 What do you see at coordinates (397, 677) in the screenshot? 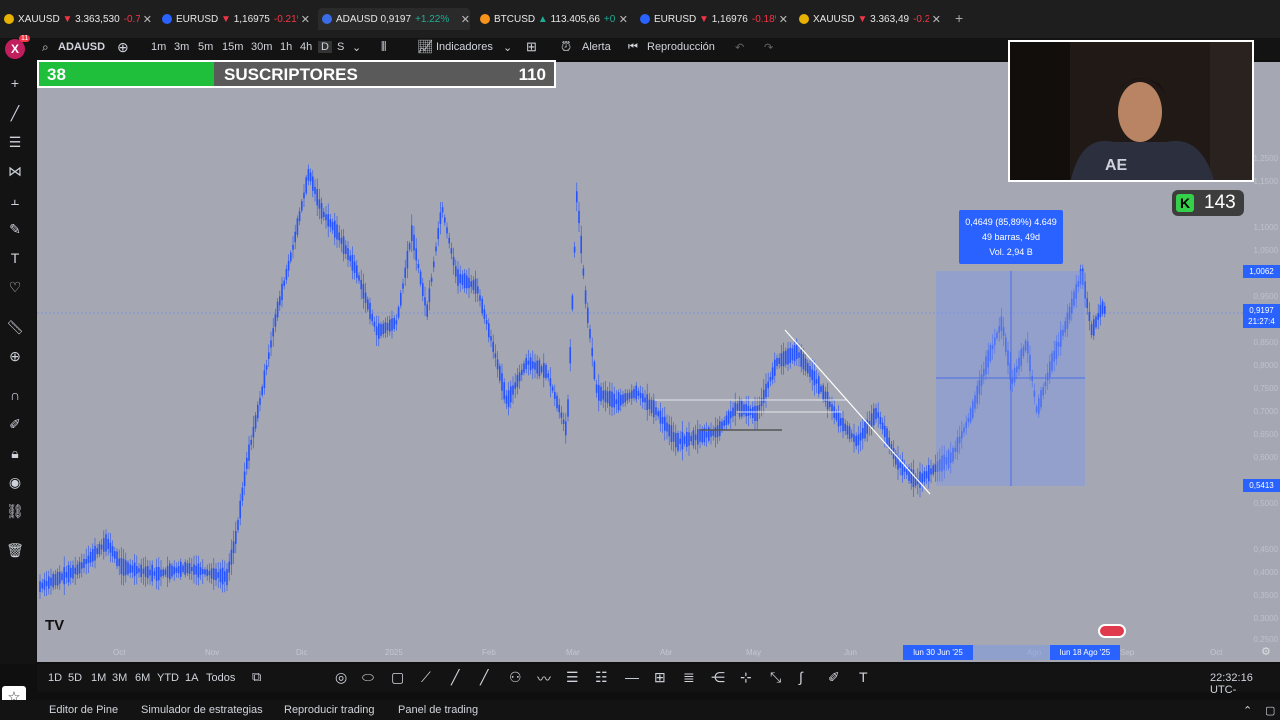
I see `drawing-tool-rect-icon: ▢` at bounding box center [397, 677].